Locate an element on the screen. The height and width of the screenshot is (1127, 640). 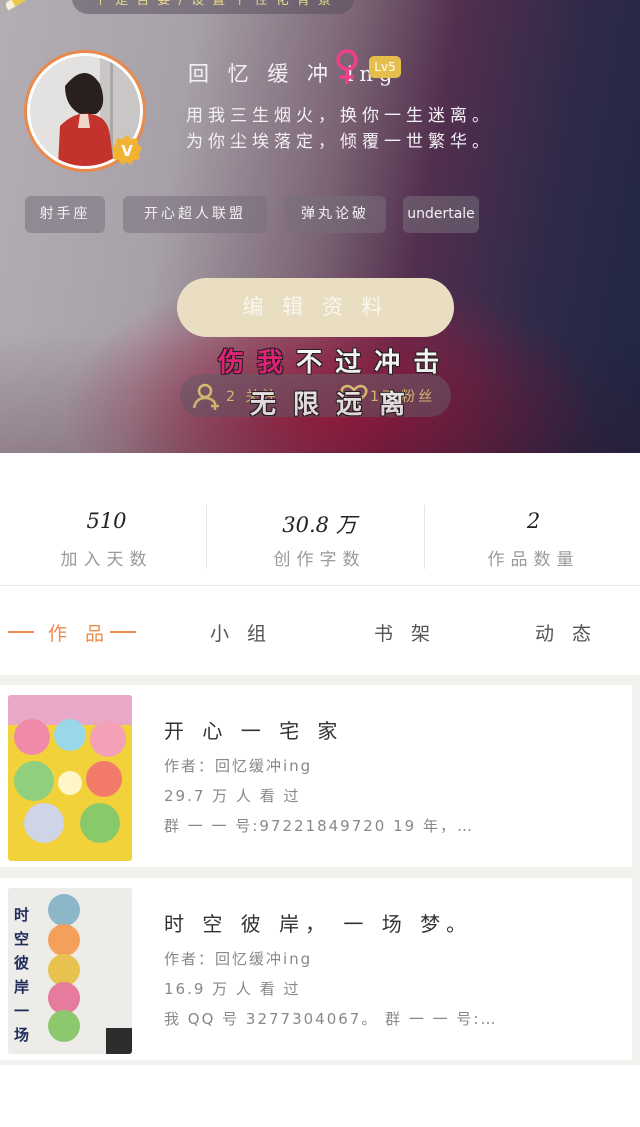
stat-join-days: 510 加入天数 is located at coordinates (106, 519).